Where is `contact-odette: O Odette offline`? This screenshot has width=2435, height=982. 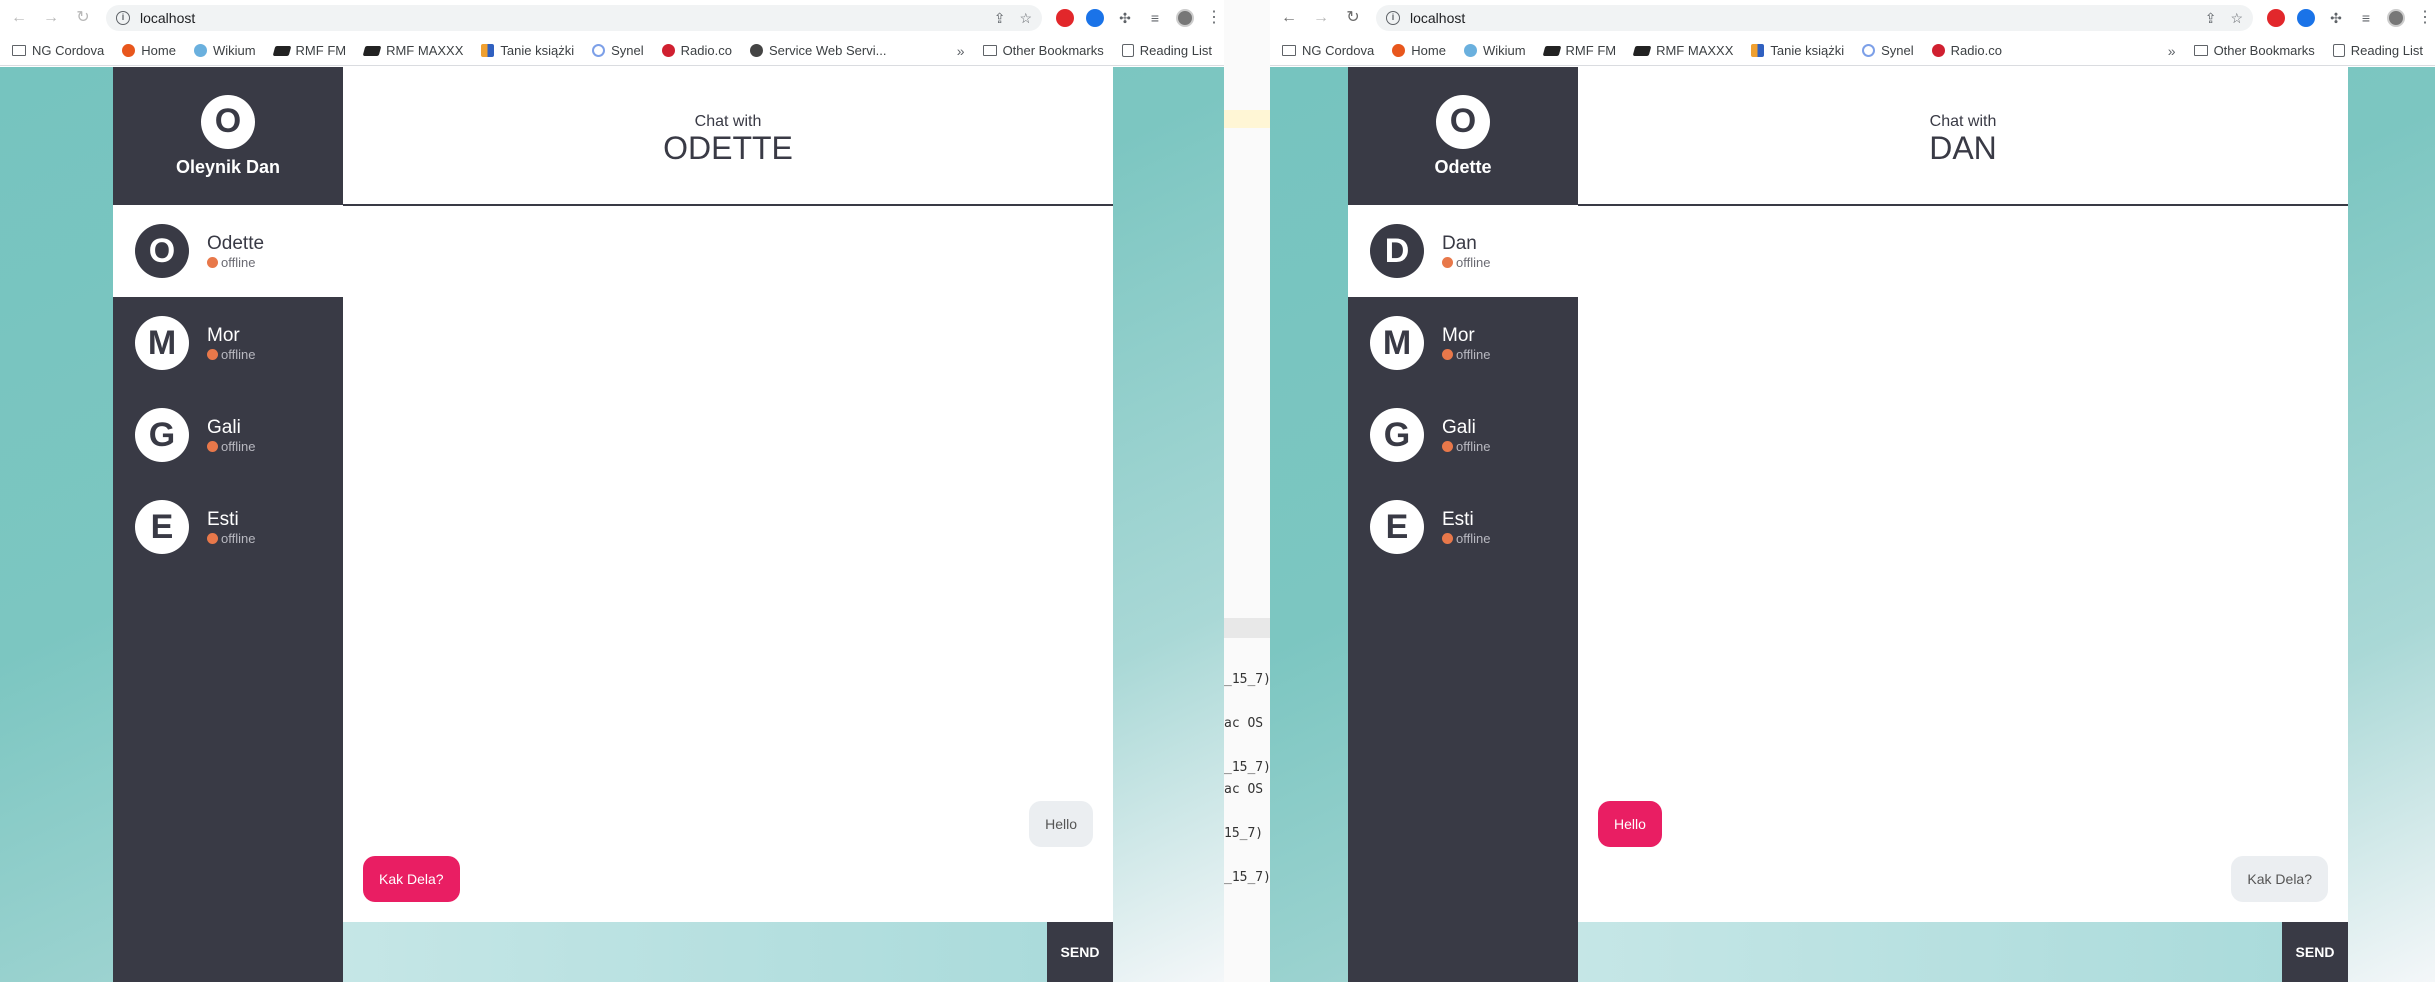 contact-odette: O Odette offline is located at coordinates (228, 251).